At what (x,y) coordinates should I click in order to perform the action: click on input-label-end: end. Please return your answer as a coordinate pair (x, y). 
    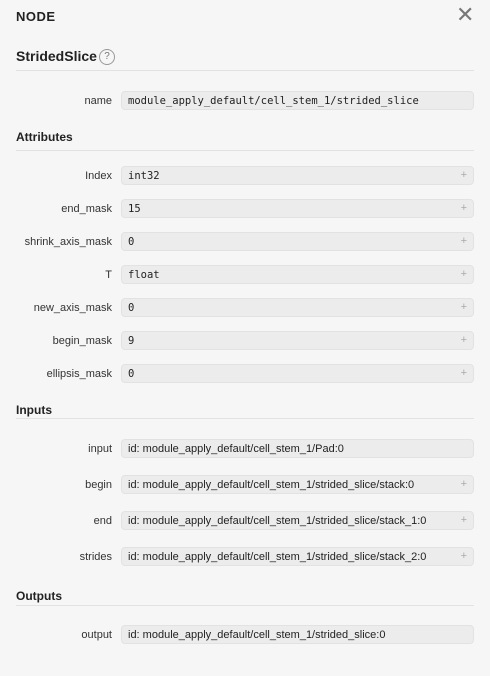
    Looking at the image, I should click on (102, 521).